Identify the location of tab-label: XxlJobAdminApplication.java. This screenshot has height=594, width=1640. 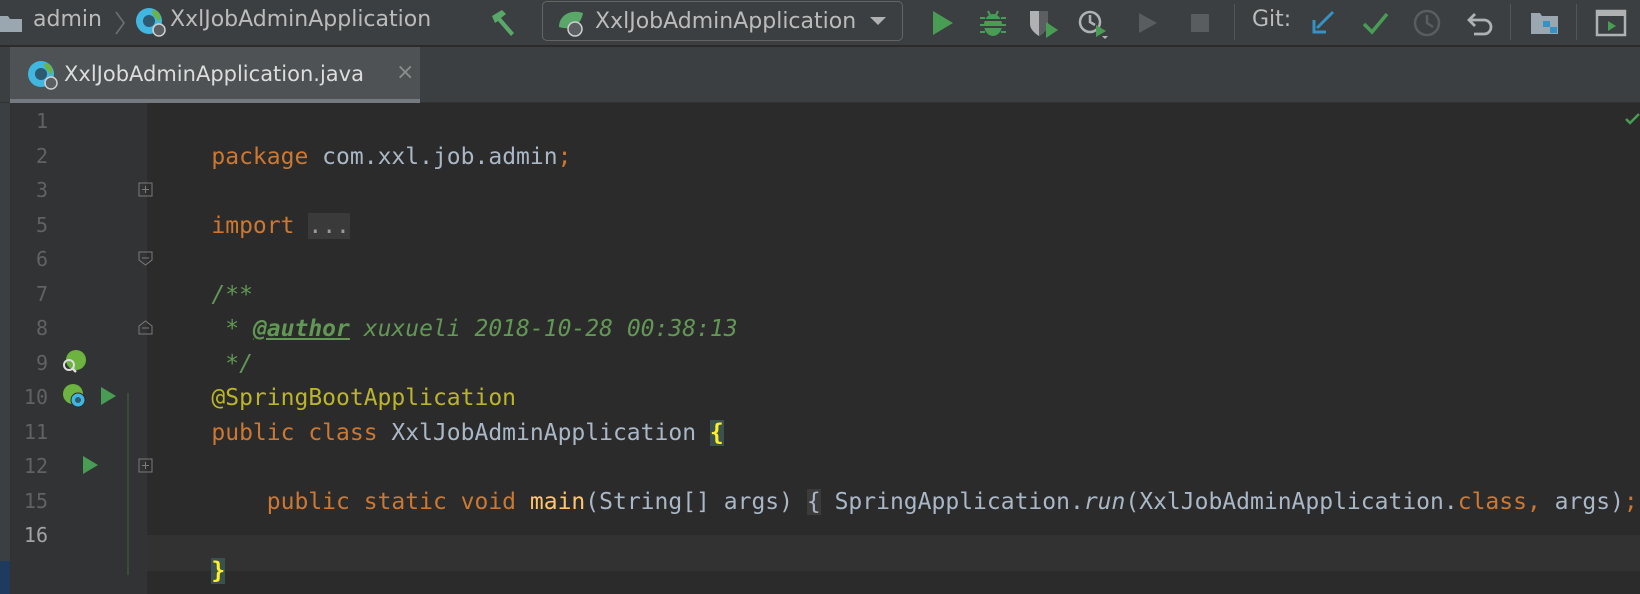
(214, 74).